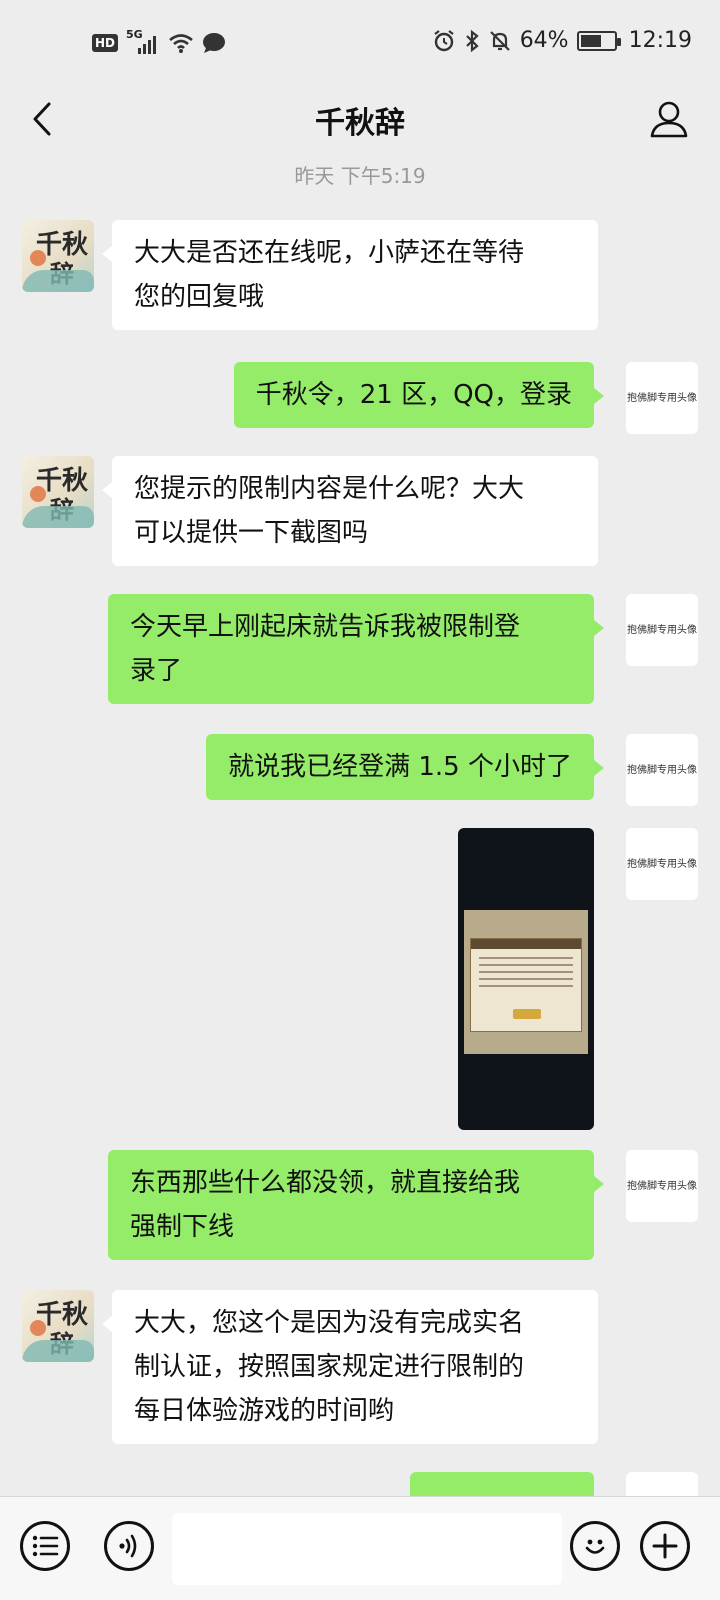 The image size is (720, 1600). Describe the element at coordinates (356, 1205) in the screenshot. I see `message-bubble-outgoing: 东西那些什么都没领，就直接给我 强制下线` at that location.